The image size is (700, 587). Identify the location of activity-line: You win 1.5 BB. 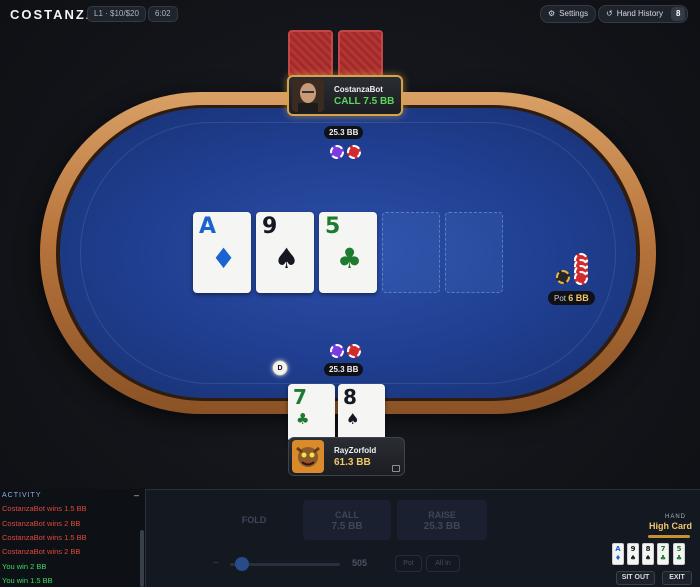
(27, 580).